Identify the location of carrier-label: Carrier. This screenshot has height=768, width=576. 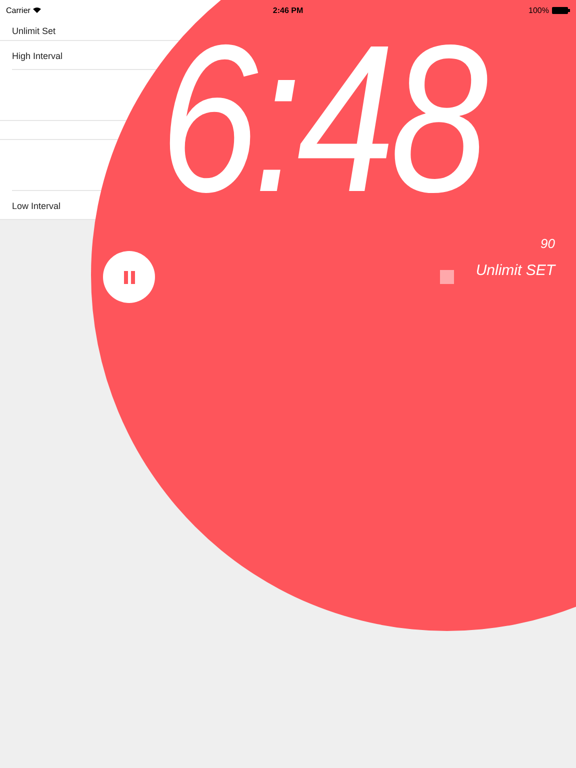
(18, 10).